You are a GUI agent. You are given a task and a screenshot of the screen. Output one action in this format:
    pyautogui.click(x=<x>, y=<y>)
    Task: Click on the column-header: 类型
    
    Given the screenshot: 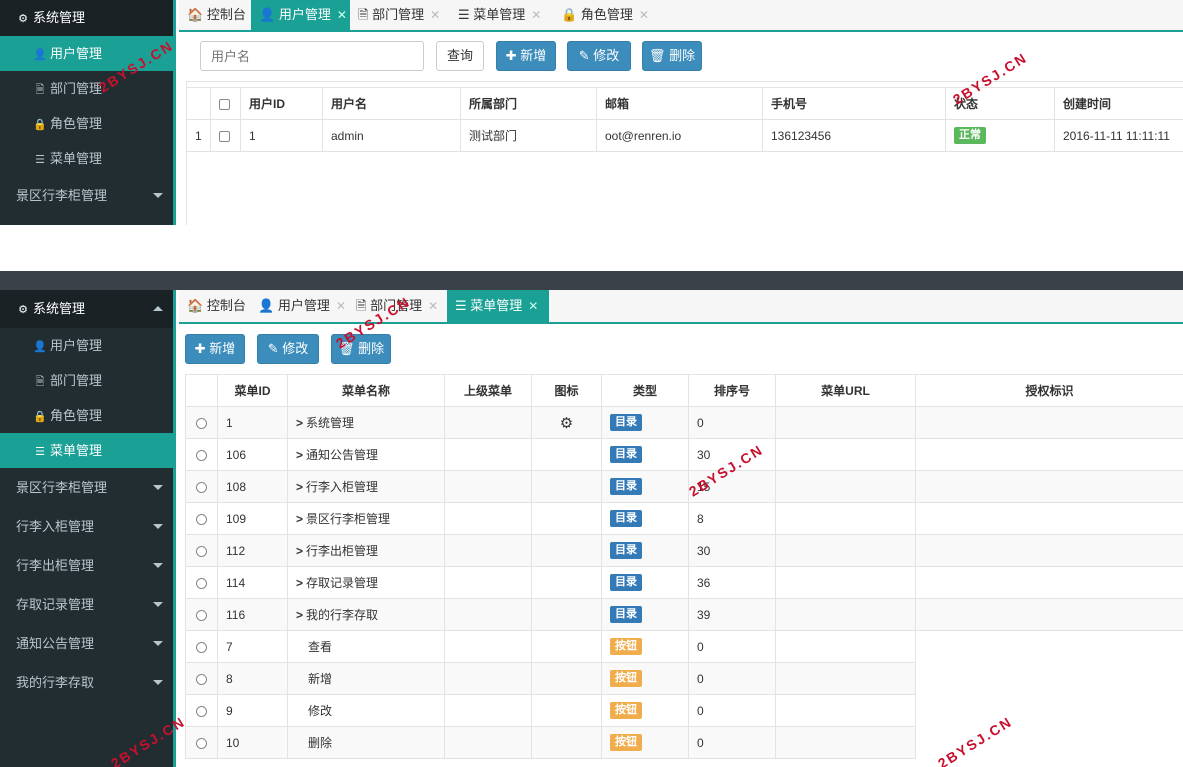 What is the action you would take?
    pyautogui.click(x=645, y=390)
    